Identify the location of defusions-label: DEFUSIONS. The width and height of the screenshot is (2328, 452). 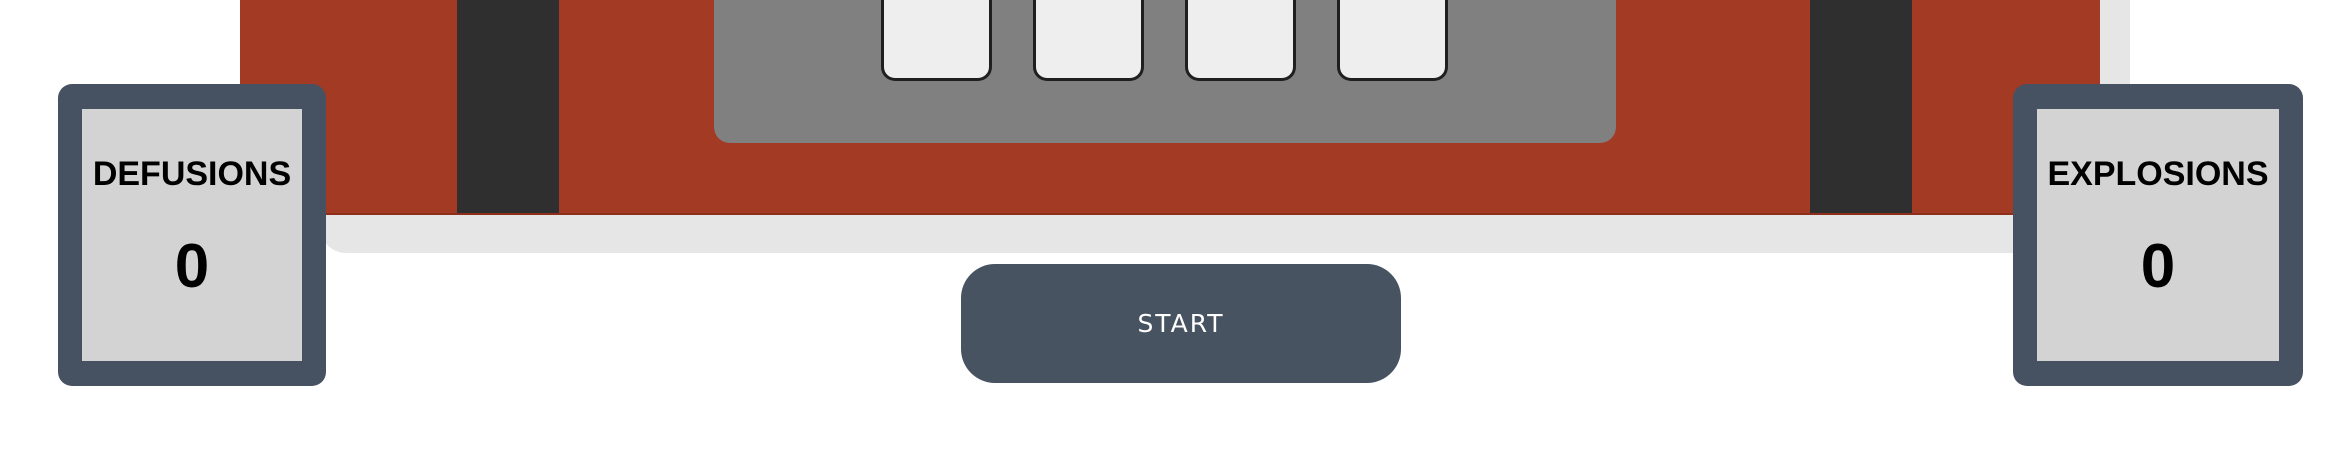
(192, 174).